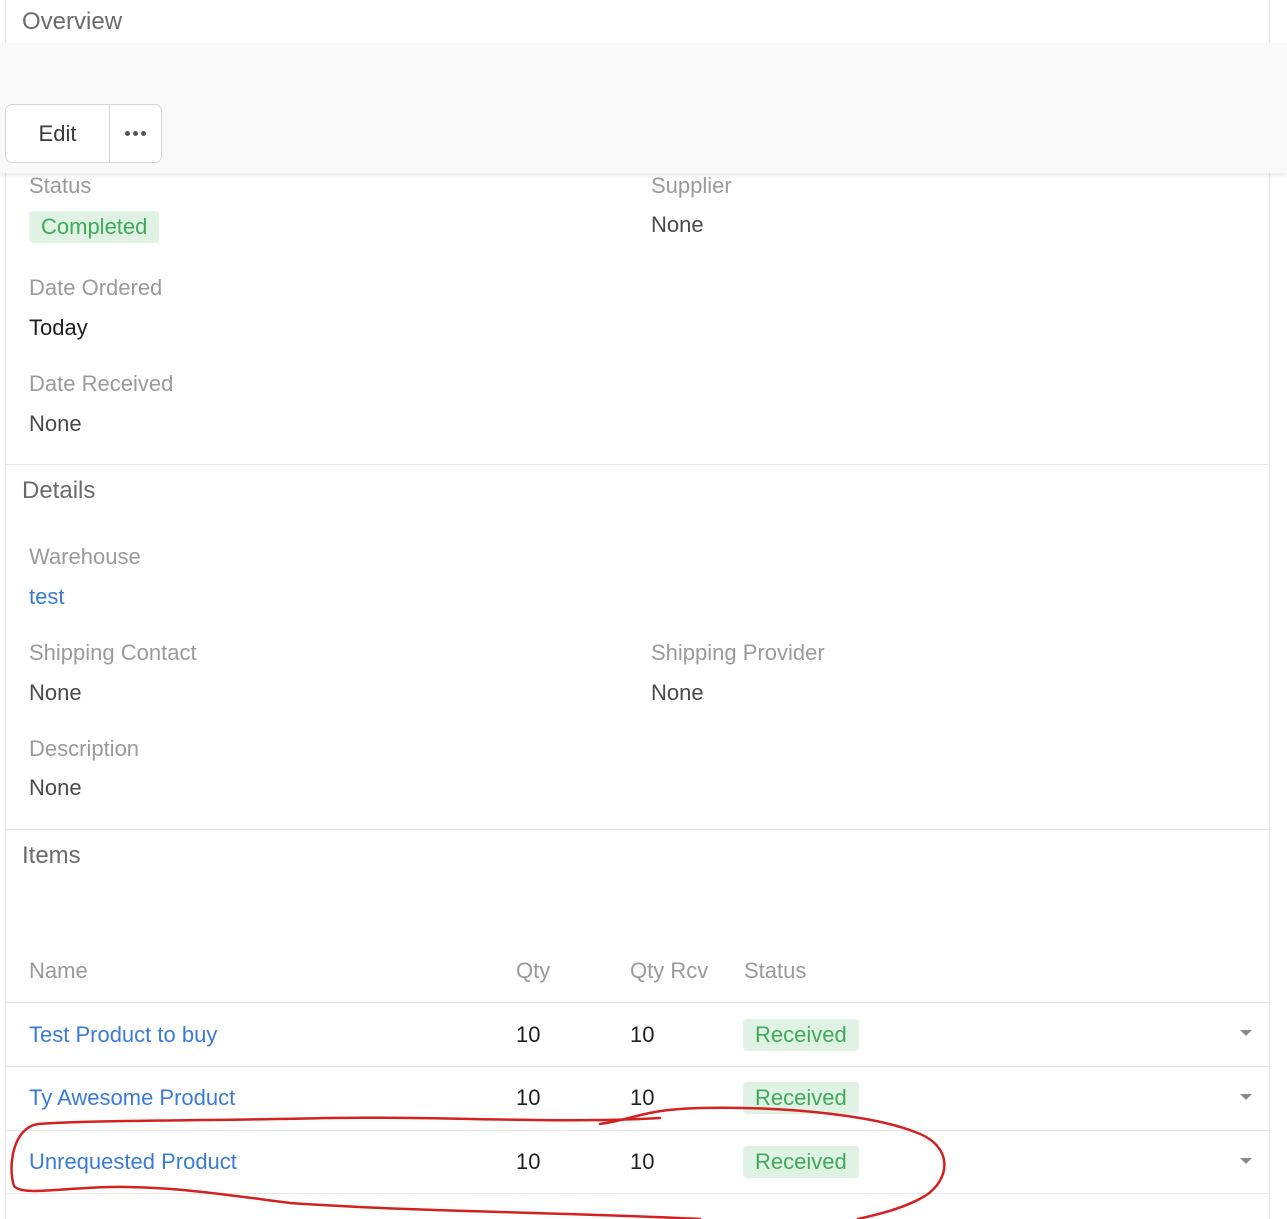 This screenshot has height=1219, width=1287. I want to click on column-header-qty: Qty, so click(533, 971).